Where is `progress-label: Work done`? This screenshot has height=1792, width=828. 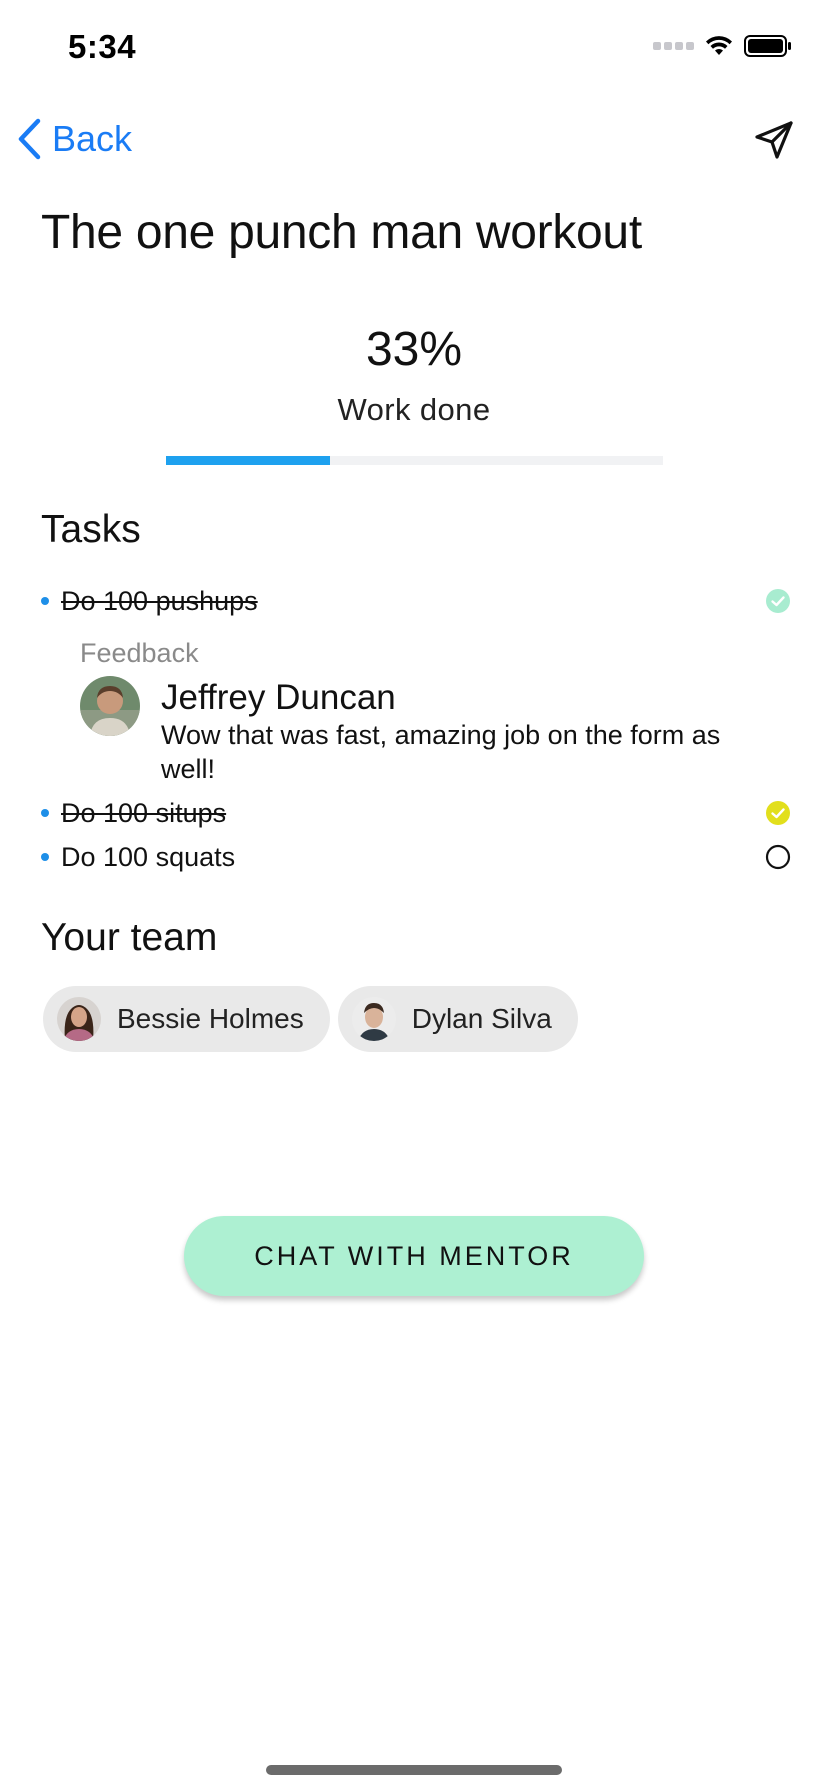
progress-label: Work done is located at coordinates (414, 409).